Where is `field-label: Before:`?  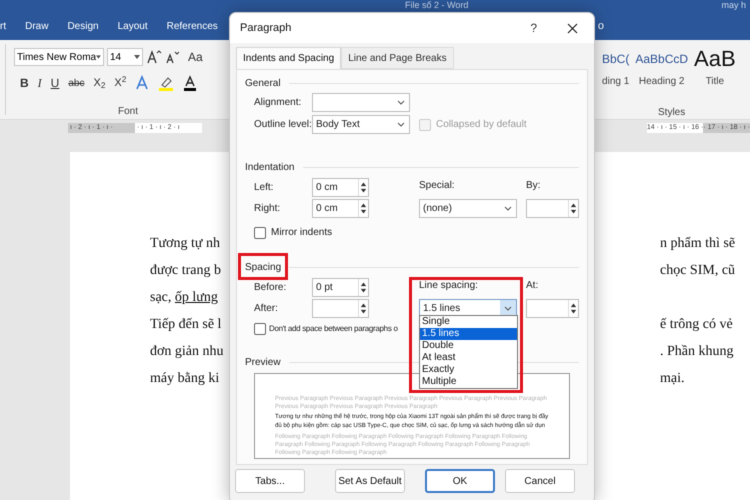
field-label: Before: is located at coordinates (271, 288).